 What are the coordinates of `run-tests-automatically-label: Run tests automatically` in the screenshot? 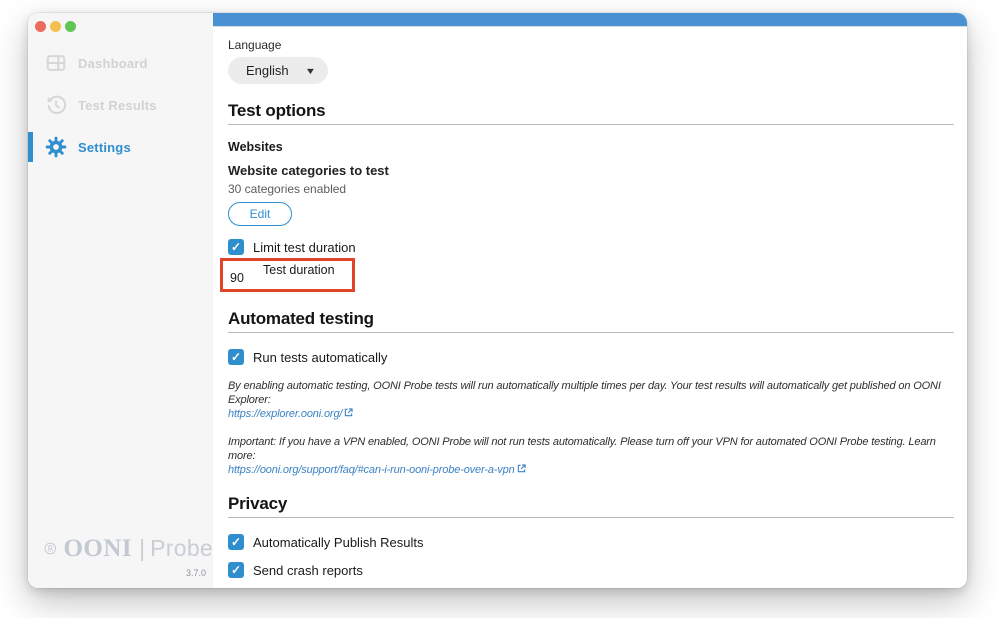 It's located at (320, 357).